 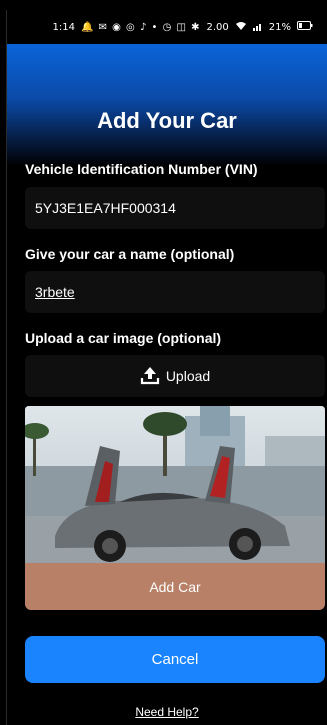 I want to click on upload-icon, so click(x=150, y=376).